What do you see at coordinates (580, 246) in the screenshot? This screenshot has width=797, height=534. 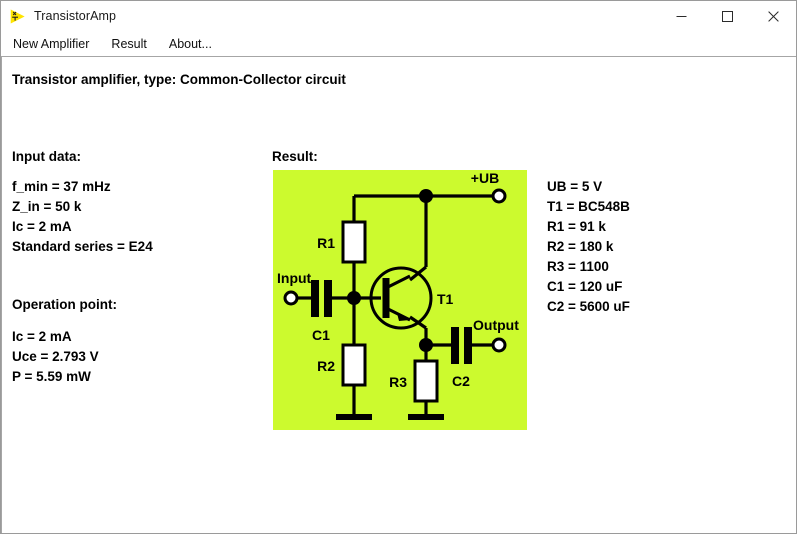 I see `result-line: R2 = 180 k` at bounding box center [580, 246].